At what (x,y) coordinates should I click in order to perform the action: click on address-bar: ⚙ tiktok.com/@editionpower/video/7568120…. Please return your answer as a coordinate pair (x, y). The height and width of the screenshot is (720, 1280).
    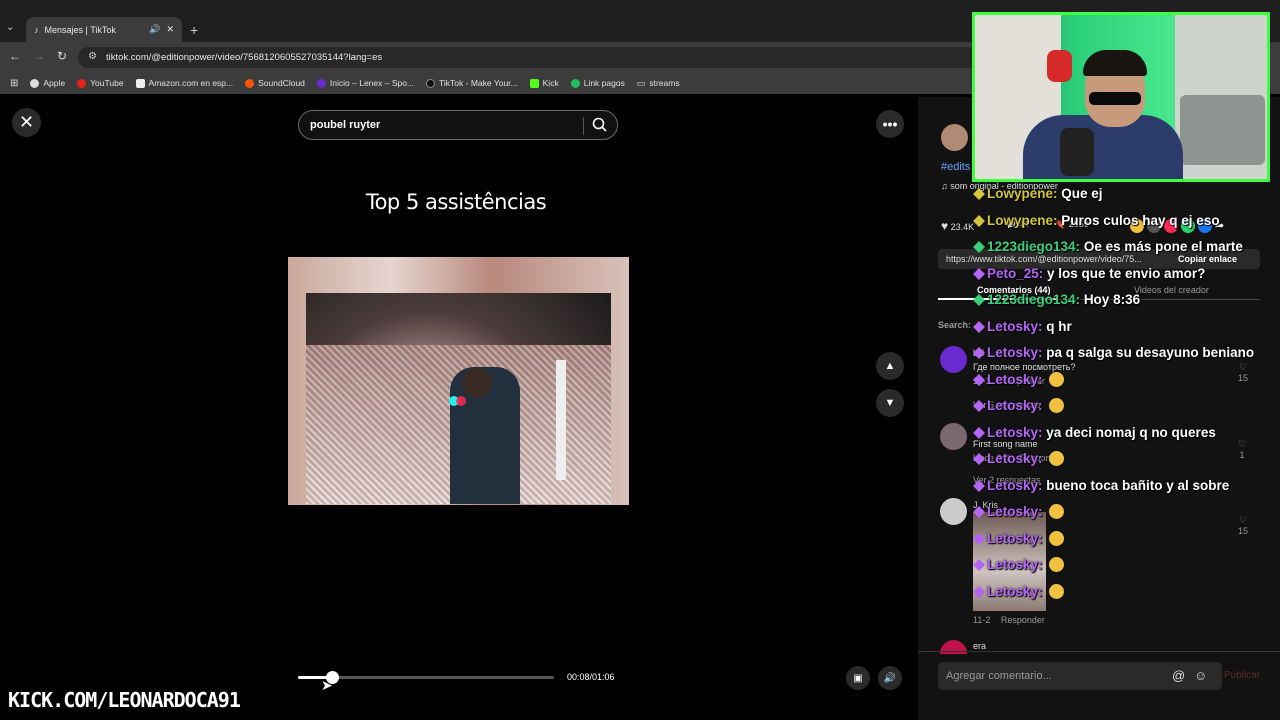
    Looking at the image, I should click on (528, 57).